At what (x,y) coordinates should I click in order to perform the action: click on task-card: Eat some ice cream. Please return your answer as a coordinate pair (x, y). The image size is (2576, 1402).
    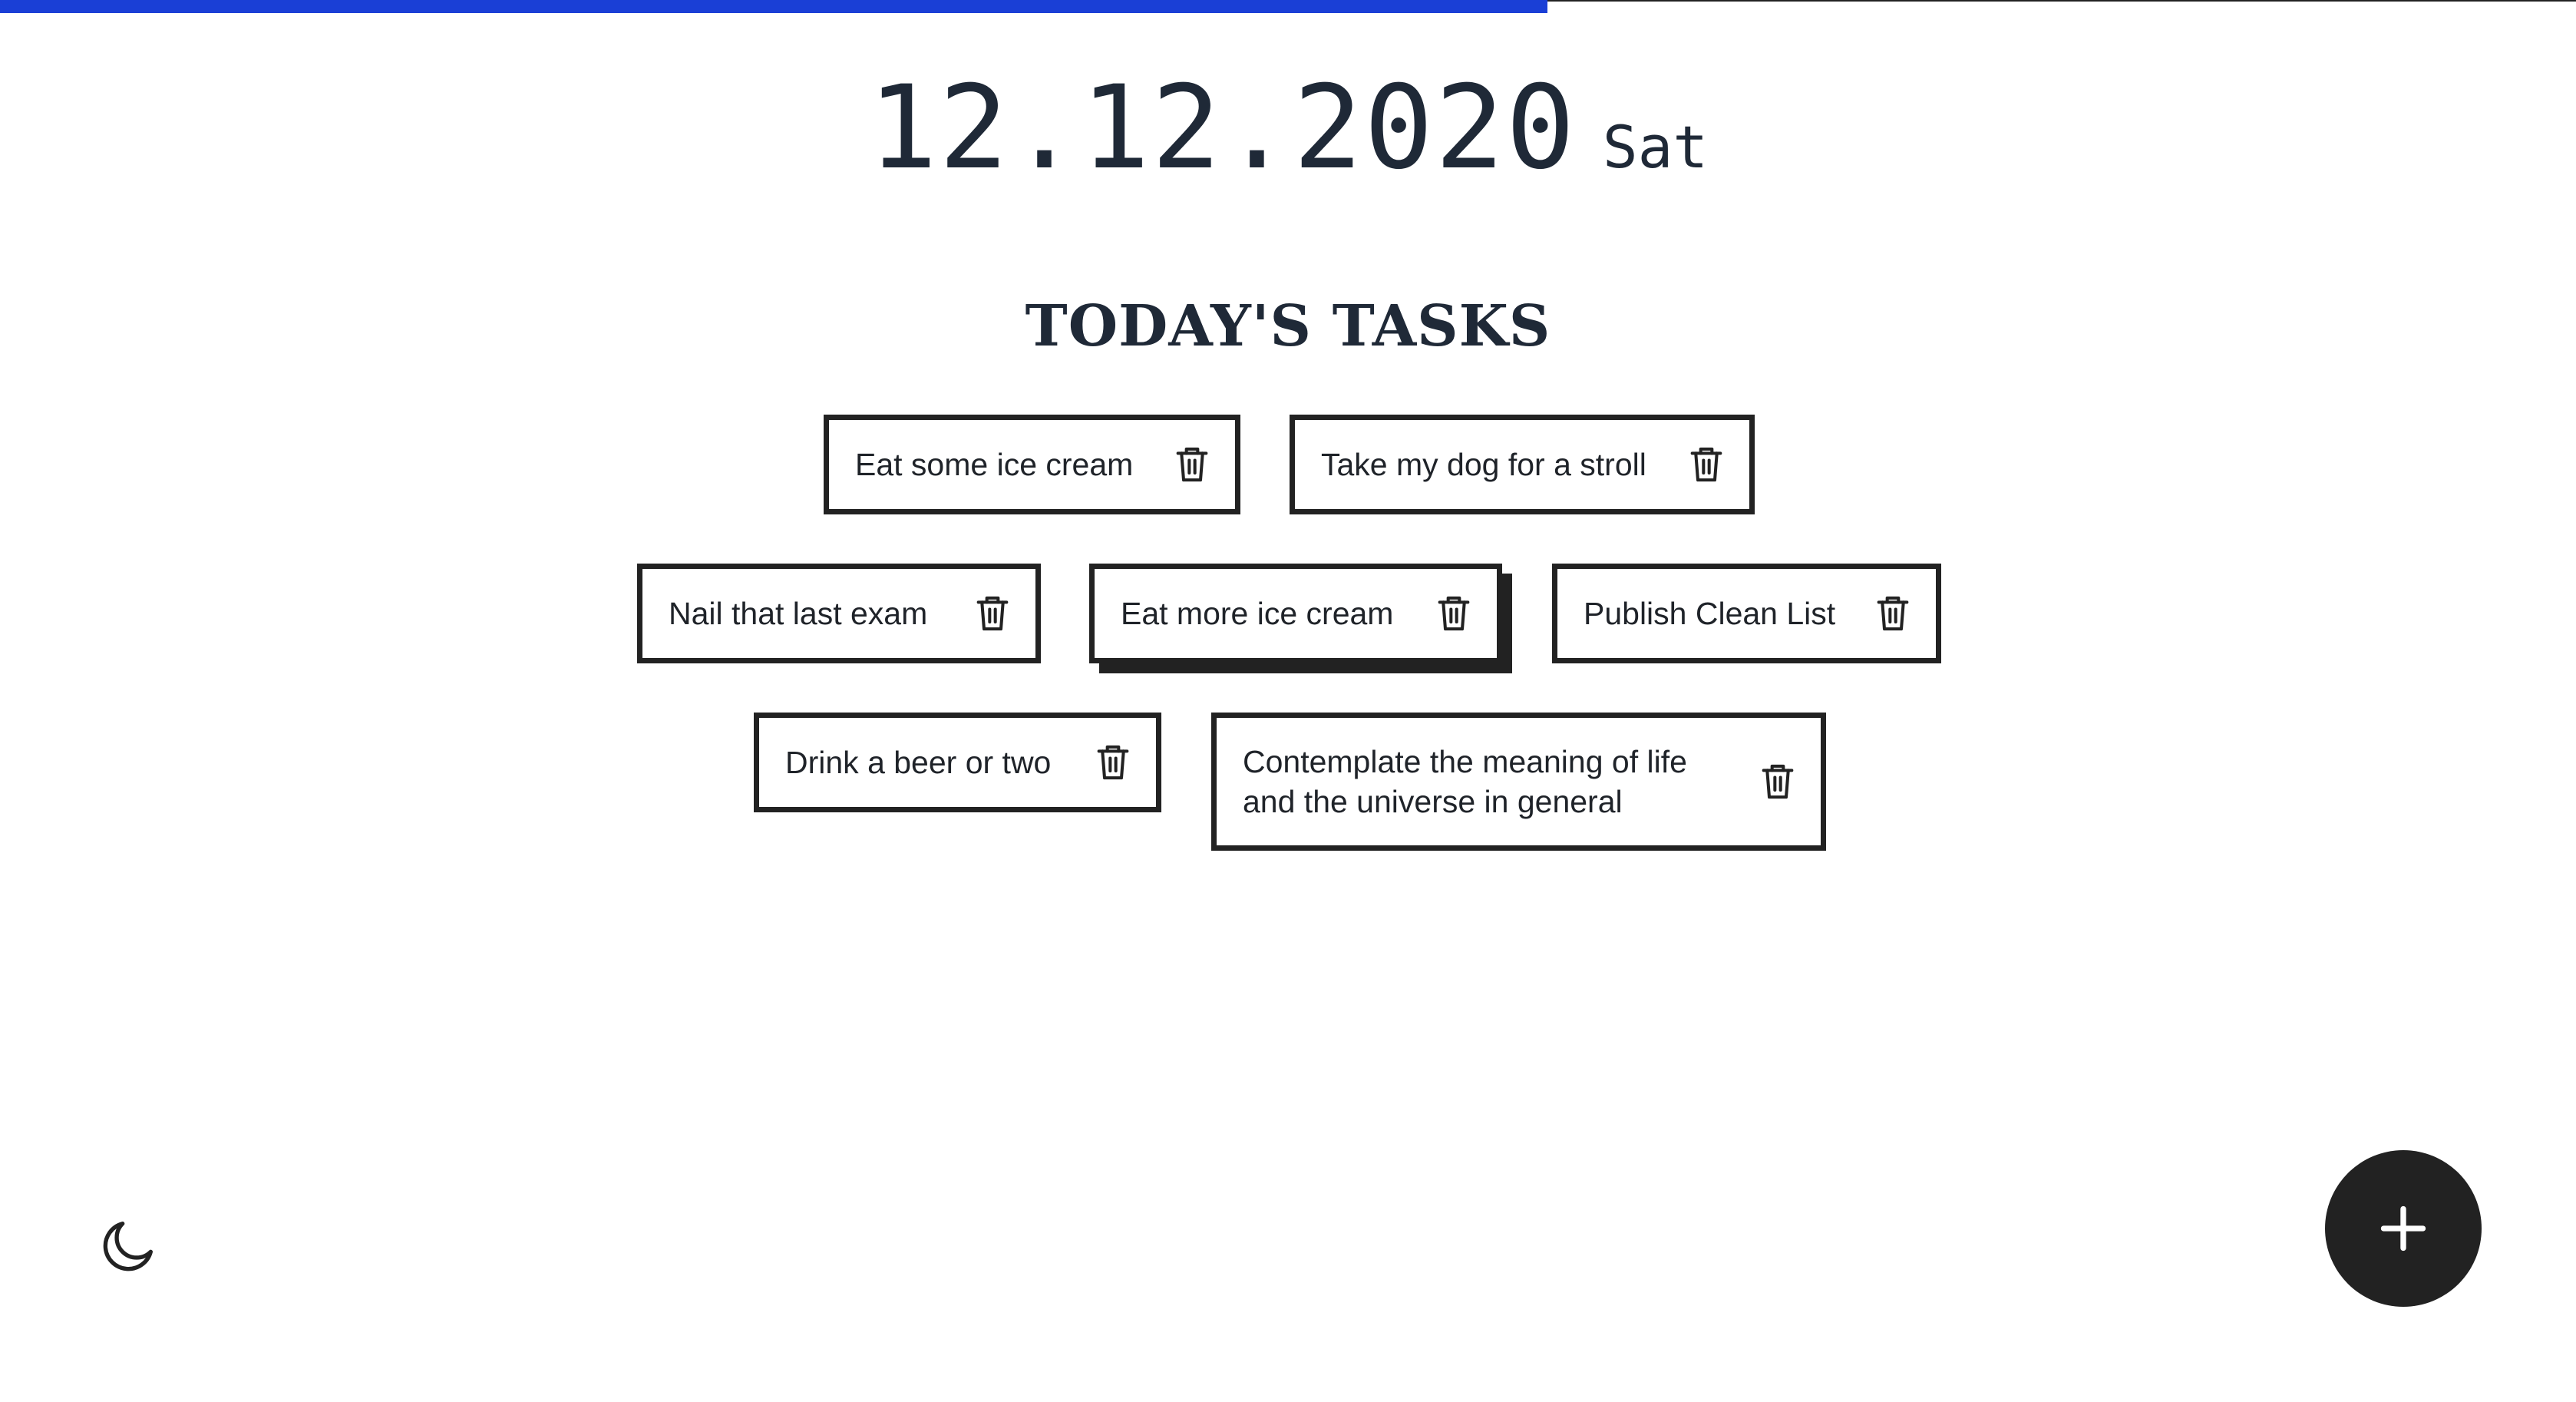
    Looking at the image, I should click on (1032, 465).